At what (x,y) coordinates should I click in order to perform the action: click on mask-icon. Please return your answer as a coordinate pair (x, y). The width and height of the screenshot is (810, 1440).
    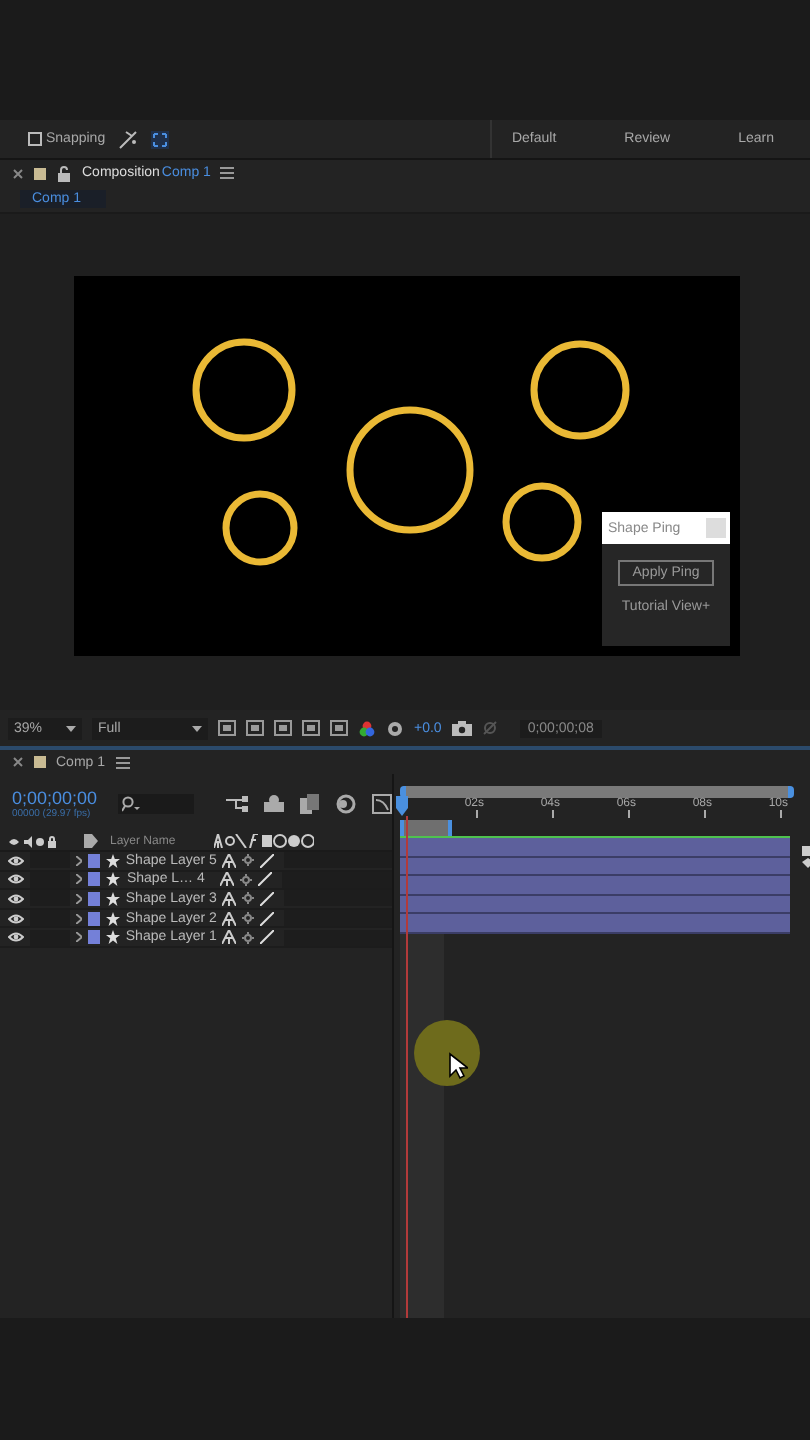
    Looking at the image, I should click on (283, 728).